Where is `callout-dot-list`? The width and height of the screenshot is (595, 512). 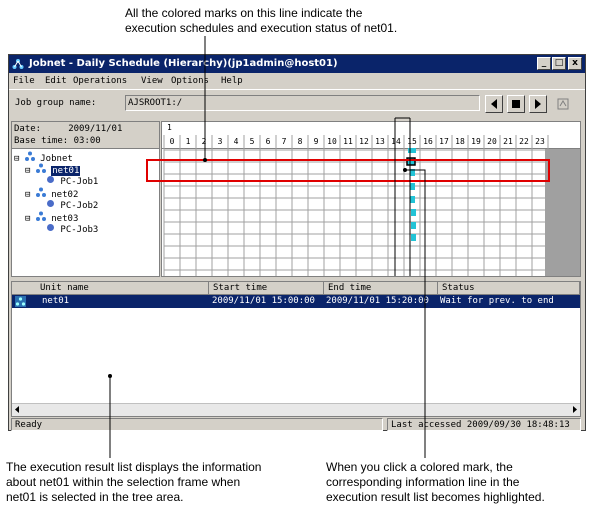 callout-dot-list is located at coordinates (110, 376).